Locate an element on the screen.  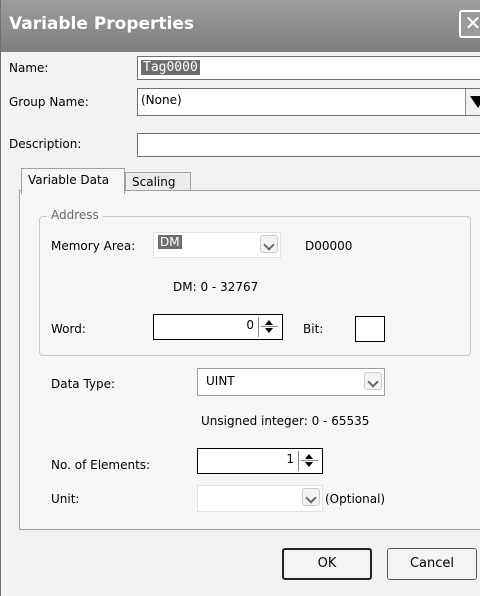
memory-area-value: DM is located at coordinates (170, 242).